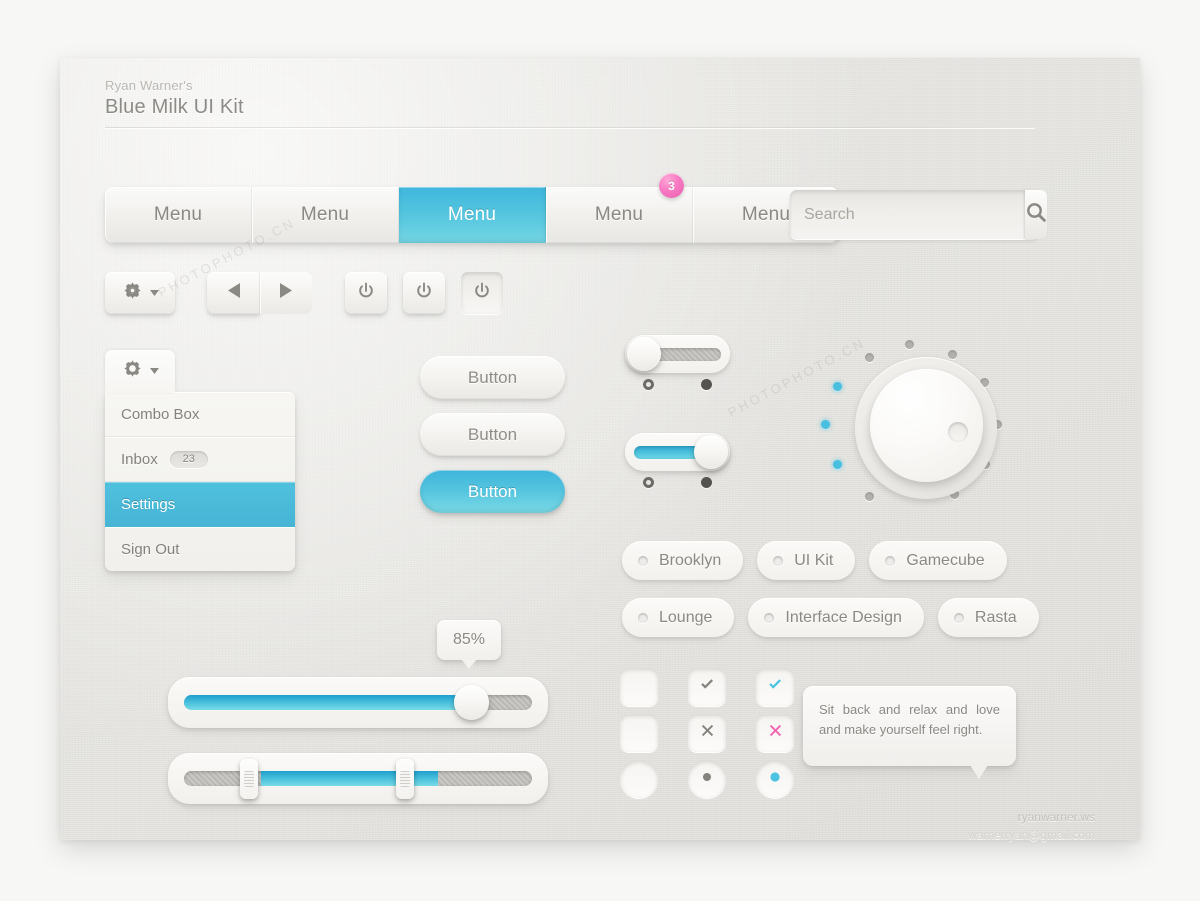 The image size is (1200, 901). I want to click on close-icon, so click(775, 733).